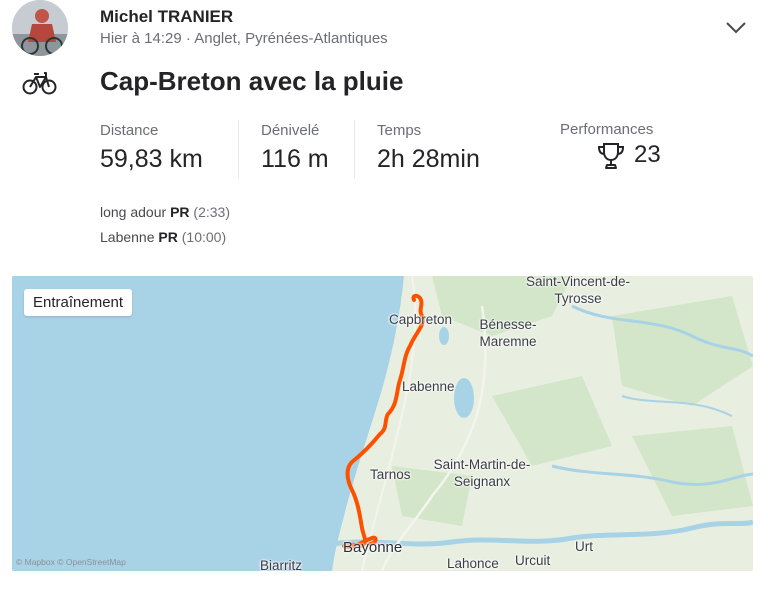 The height and width of the screenshot is (594, 768). I want to click on segment-name: long adour, so click(133, 212).